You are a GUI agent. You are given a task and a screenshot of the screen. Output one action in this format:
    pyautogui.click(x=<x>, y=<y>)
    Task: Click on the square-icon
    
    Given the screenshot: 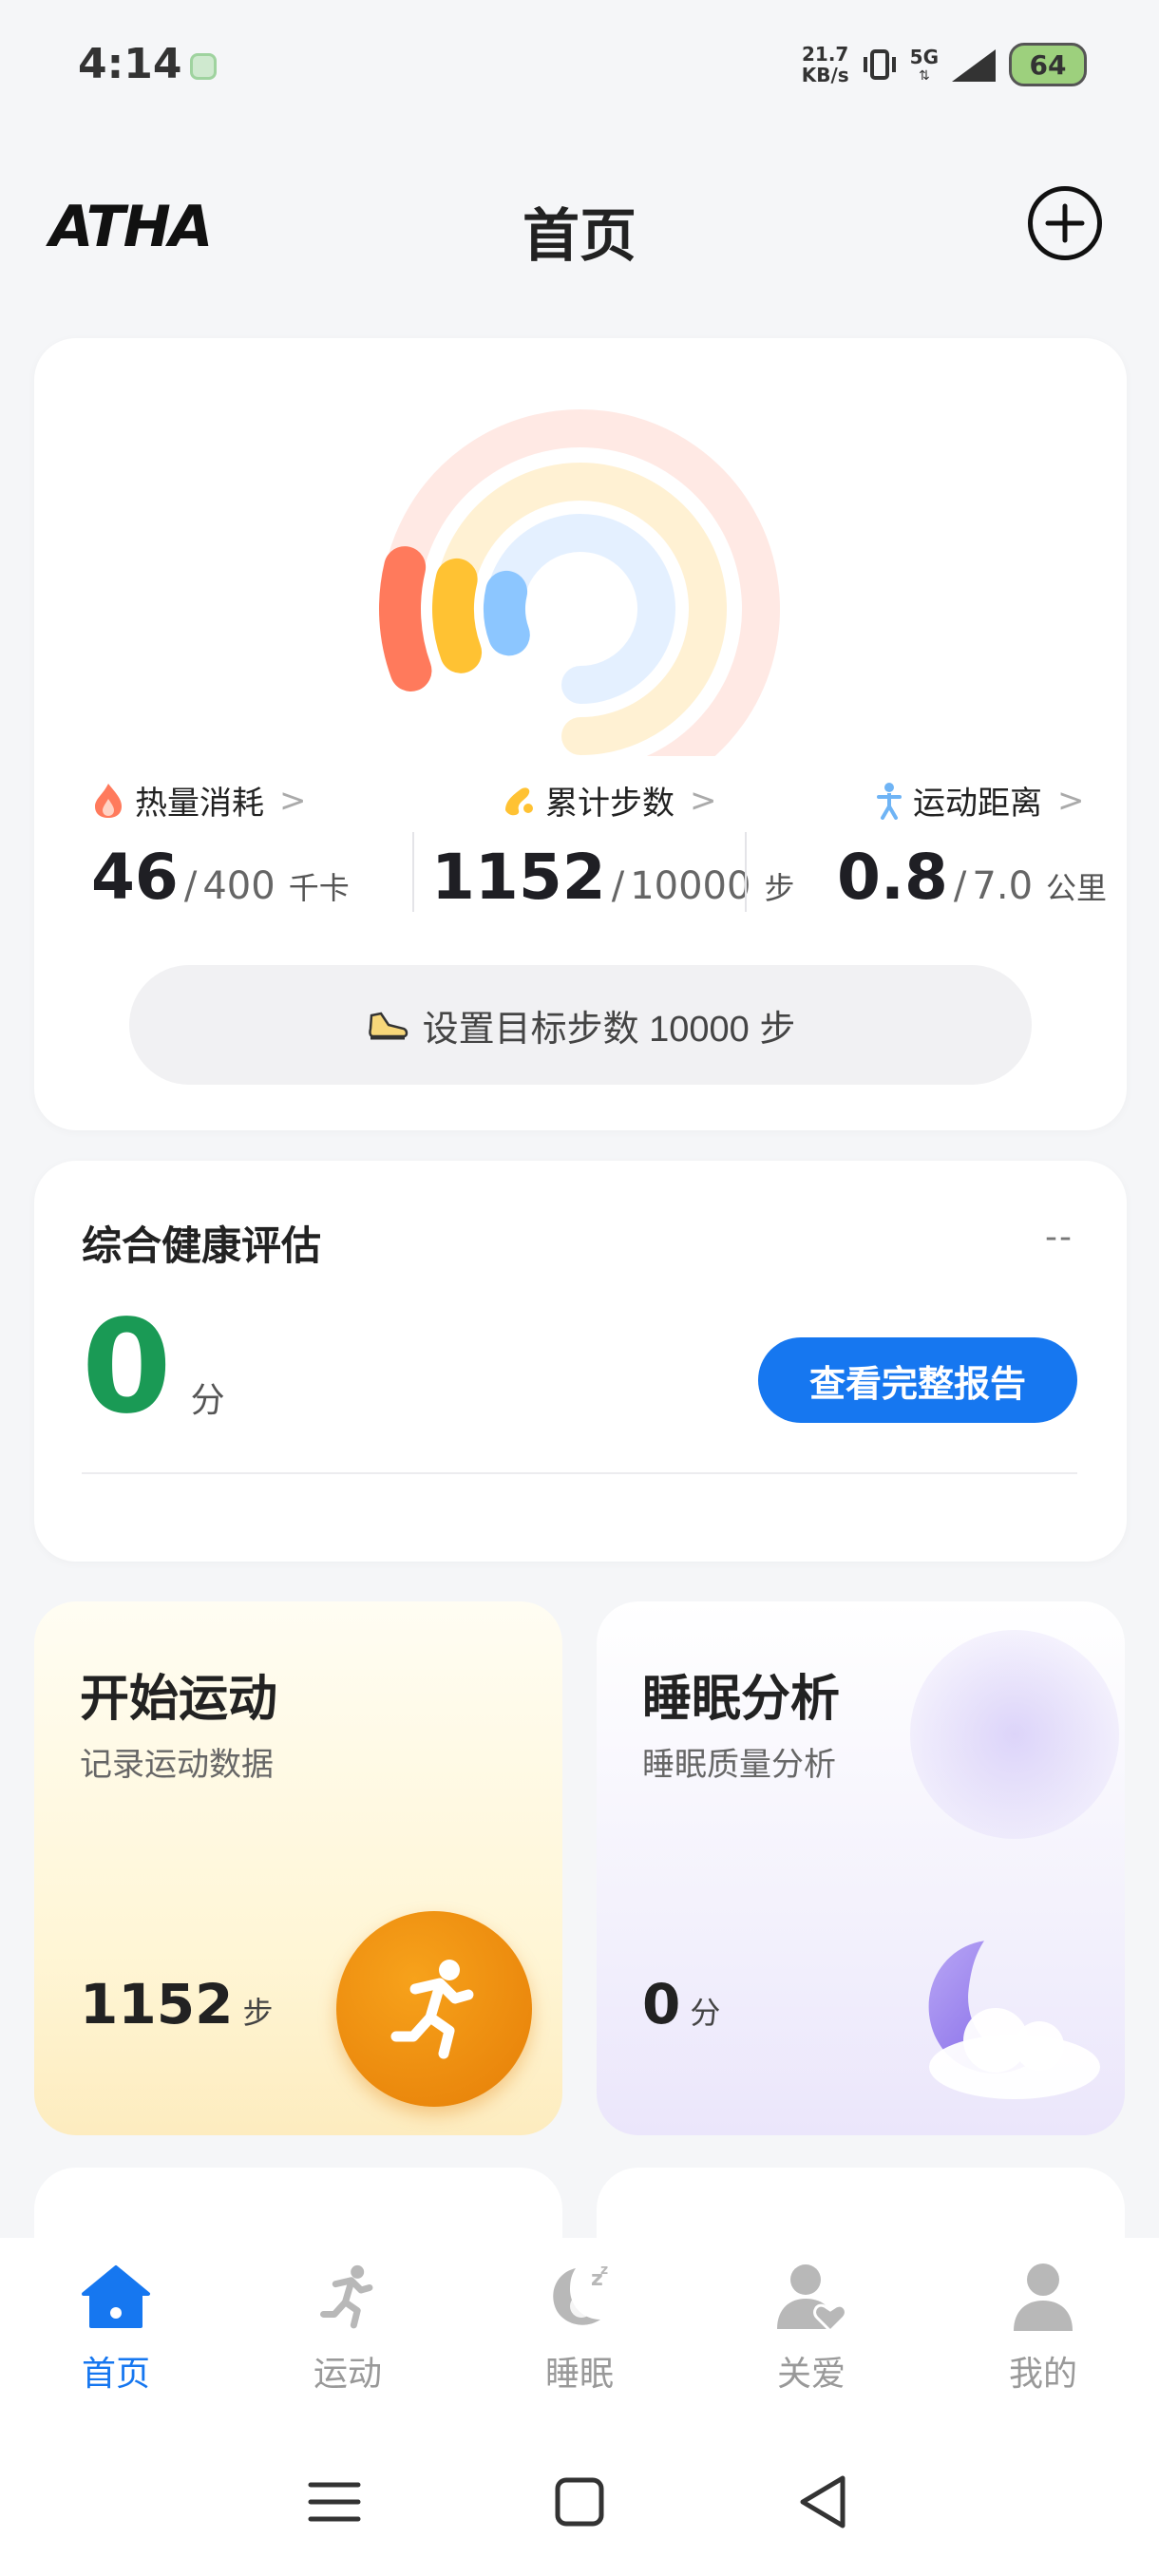 What is the action you would take?
    pyautogui.click(x=579, y=2502)
    